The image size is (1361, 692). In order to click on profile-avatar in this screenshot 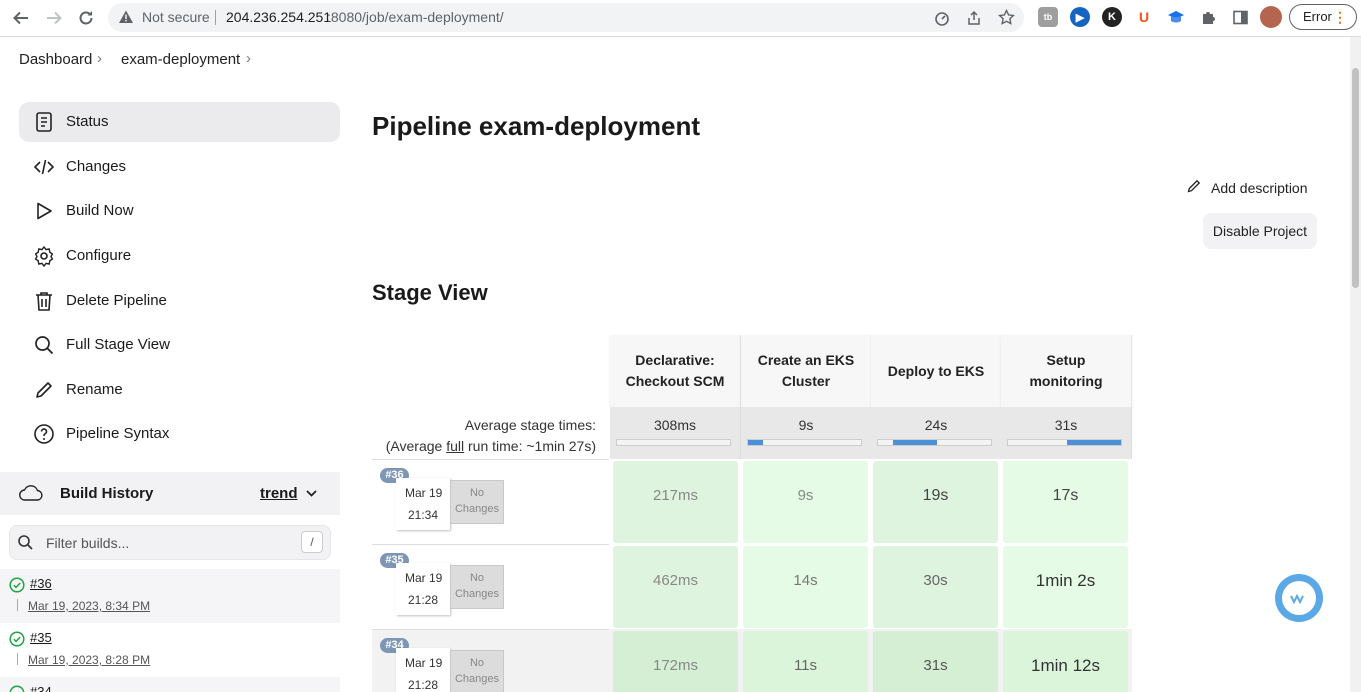, I will do `click(1271, 17)`.